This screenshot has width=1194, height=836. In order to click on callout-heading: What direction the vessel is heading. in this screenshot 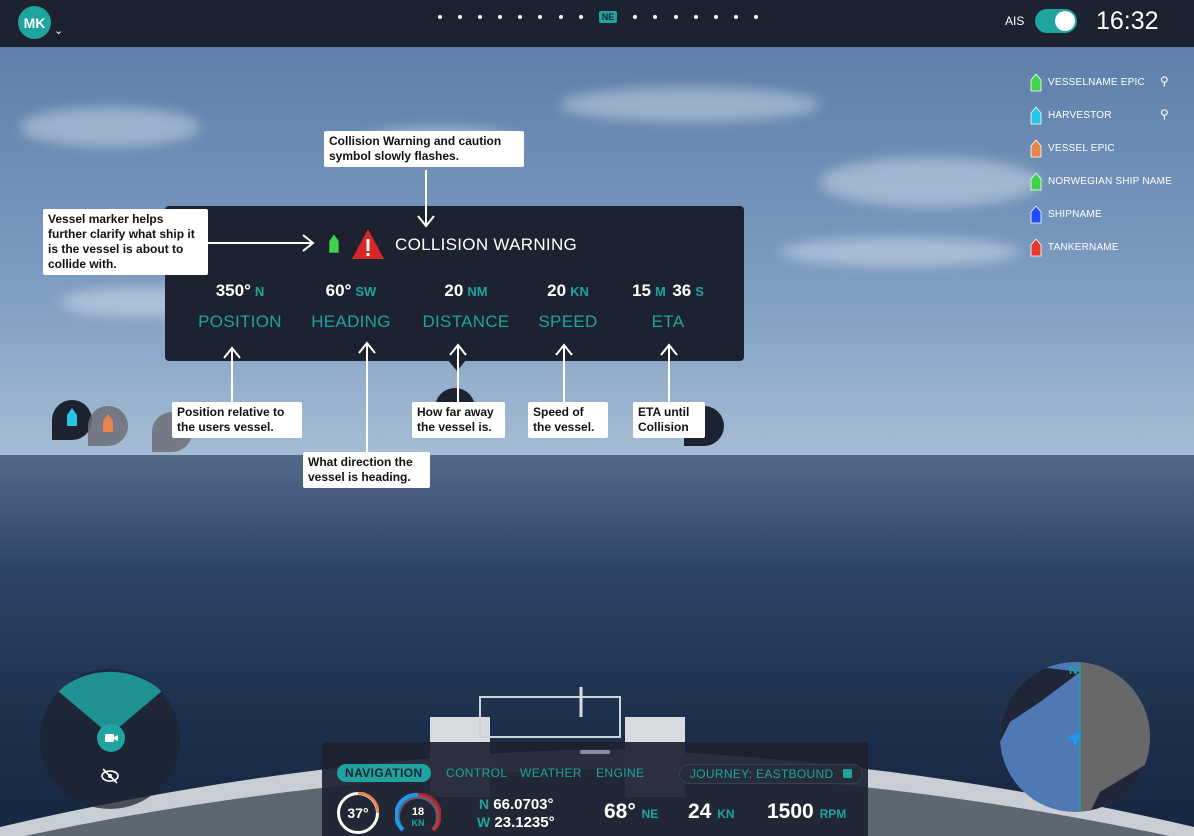, I will do `click(366, 470)`.